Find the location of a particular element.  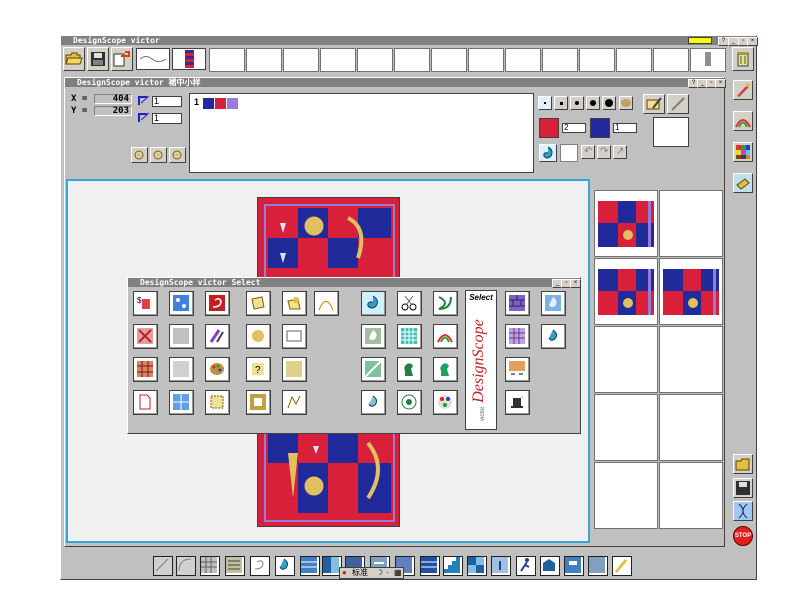

tool-button-c is located at coordinates (177, 155).